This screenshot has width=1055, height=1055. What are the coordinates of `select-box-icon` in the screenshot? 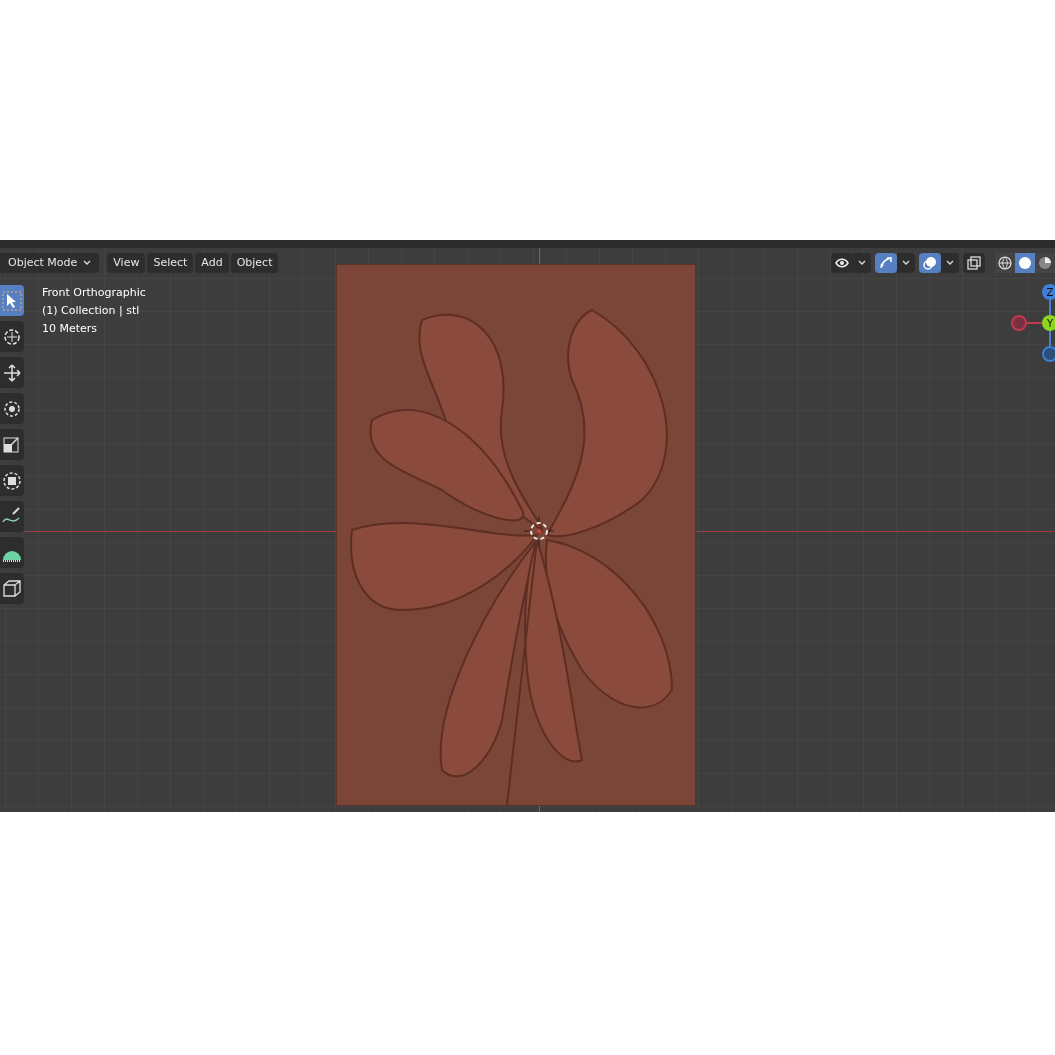 It's located at (12, 300).